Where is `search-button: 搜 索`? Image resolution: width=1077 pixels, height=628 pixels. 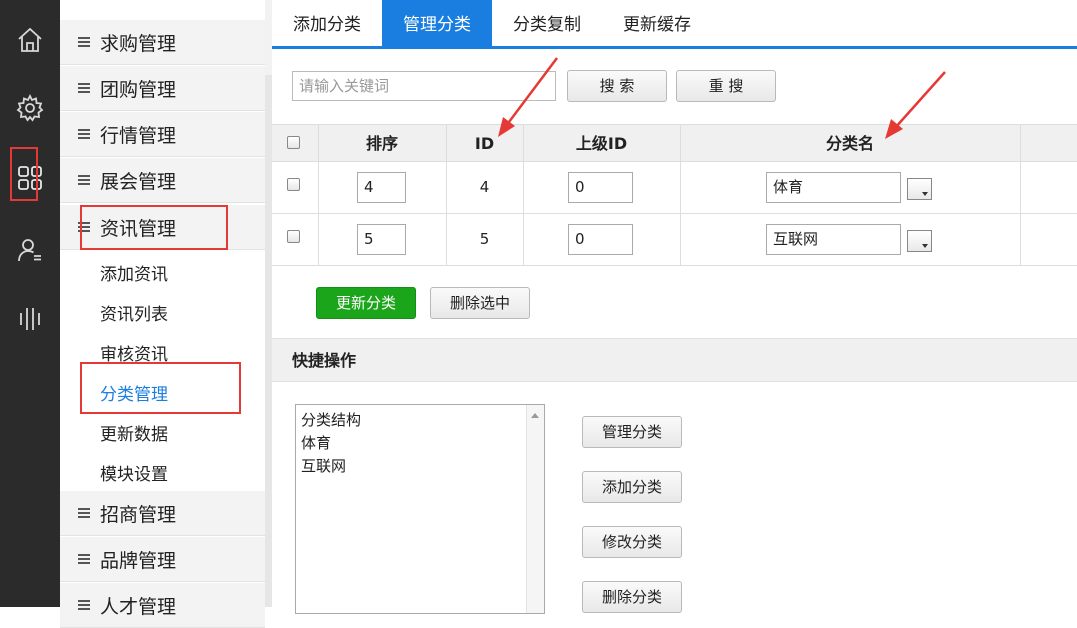 search-button: 搜 索 is located at coordinates (617, 86).